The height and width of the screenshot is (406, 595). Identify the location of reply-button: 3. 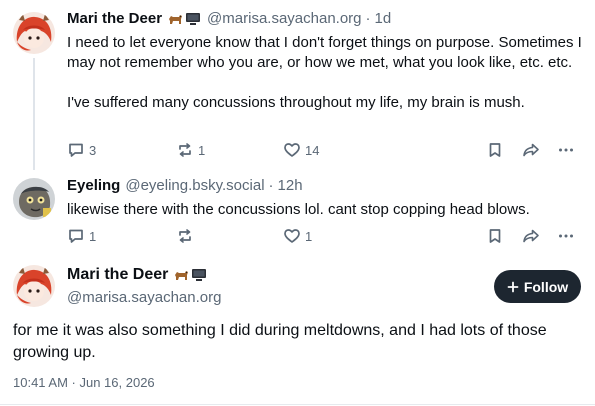
(81, 150).